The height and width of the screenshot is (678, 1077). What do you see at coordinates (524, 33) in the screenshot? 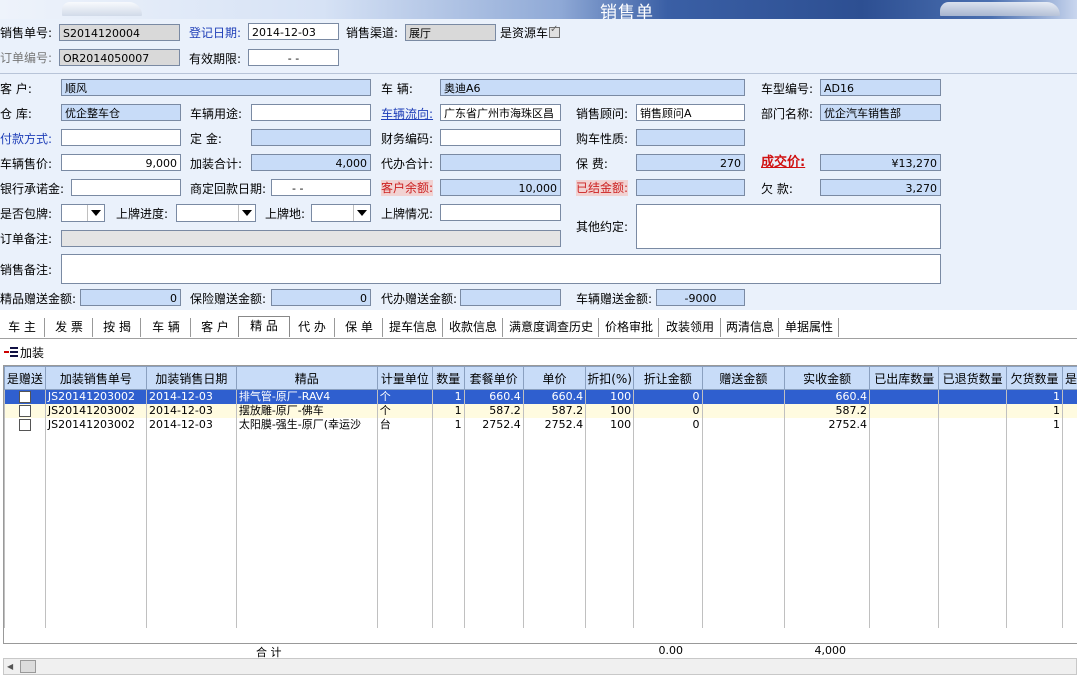
I see `resource-car-label: 是资源车` at bounding box center [524, 33].